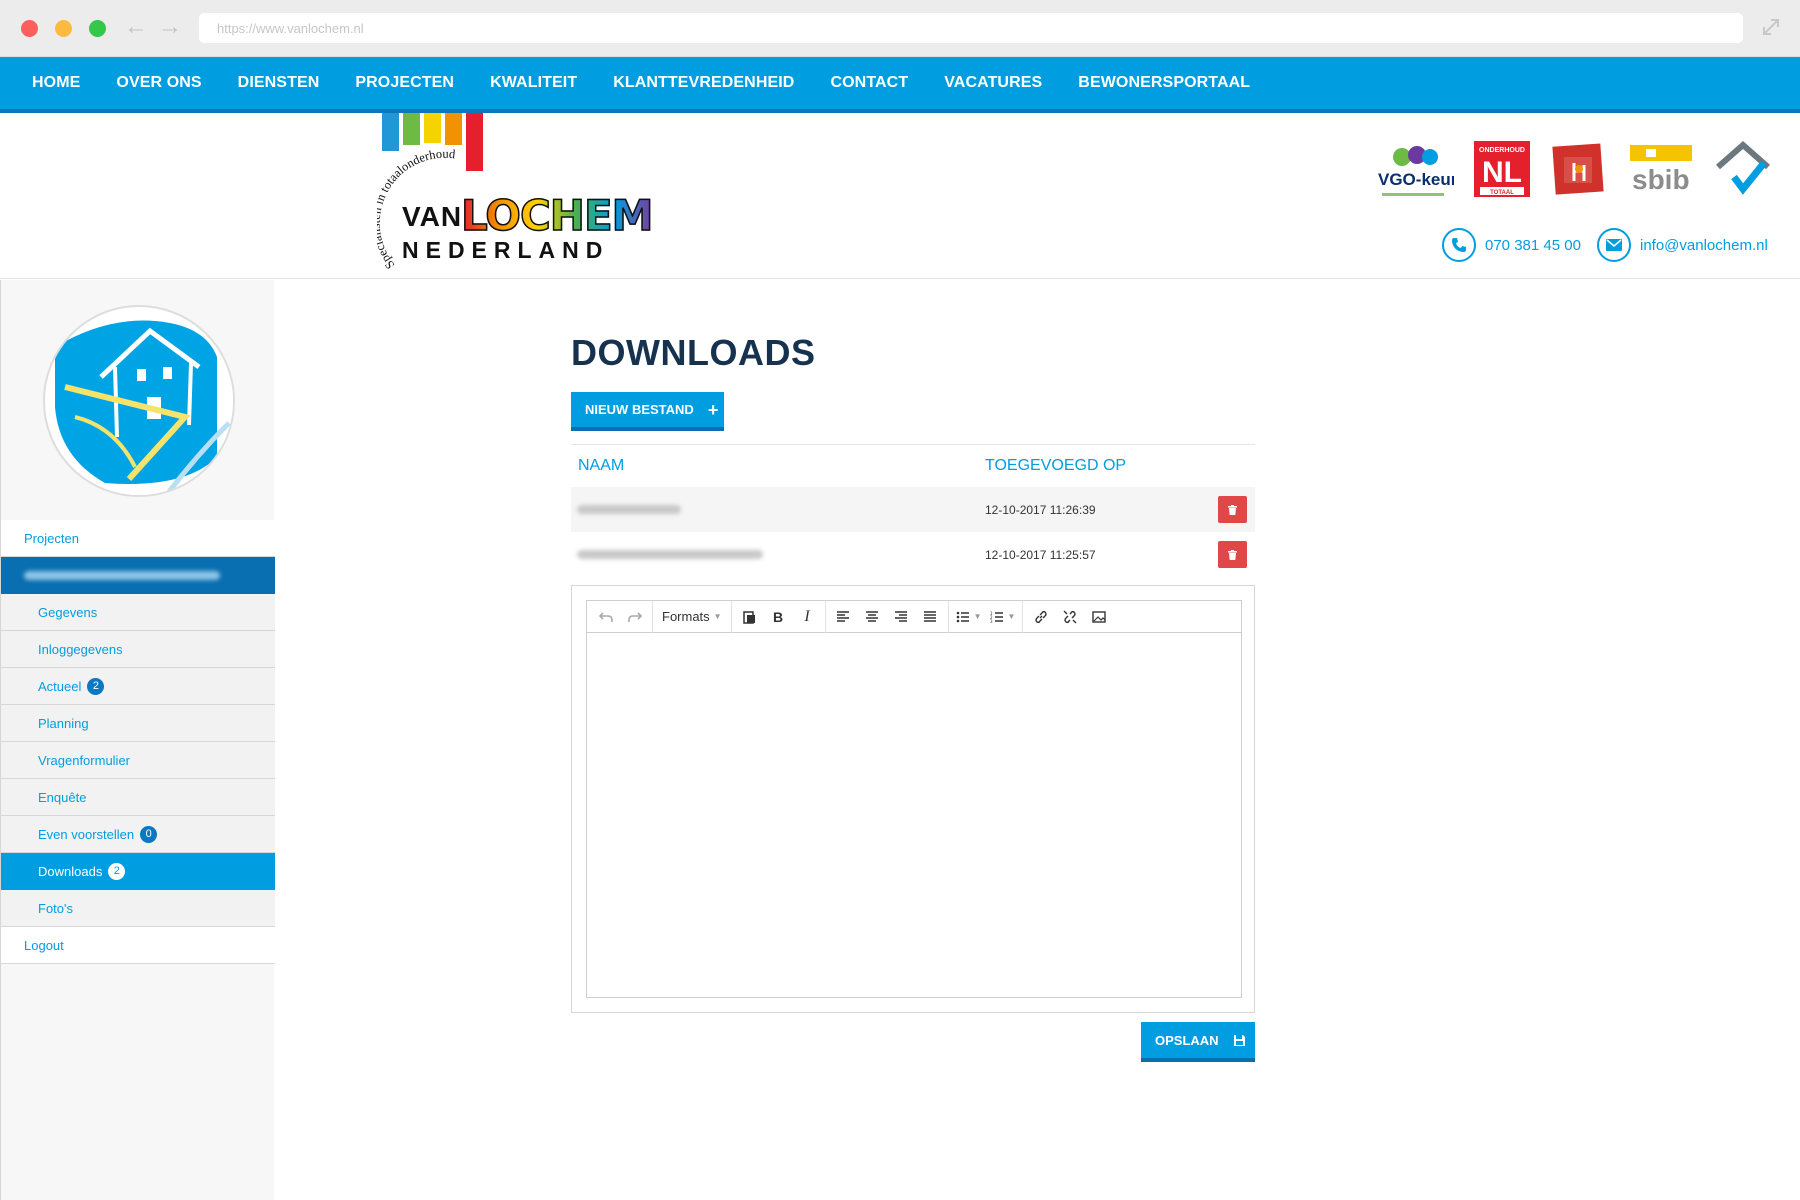 The image size is (1800, 1200). I want to click on sidebar-item-label: Vragenformulier, so click(84, 760).